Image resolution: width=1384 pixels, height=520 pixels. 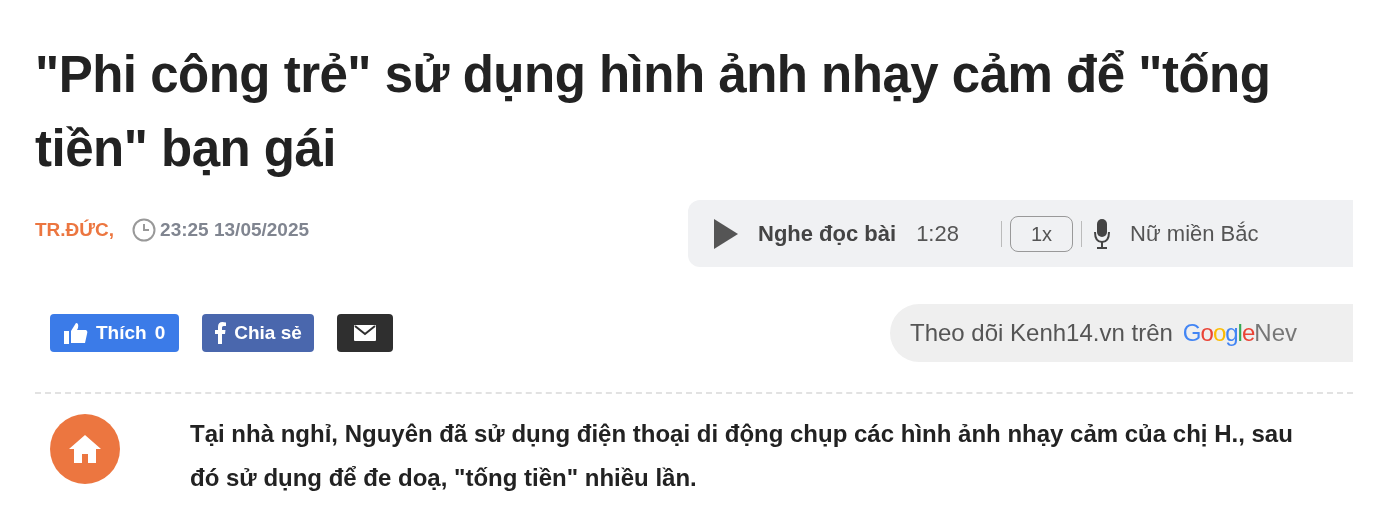 I want to click on facebook-icon, so click(x=220, y=333).